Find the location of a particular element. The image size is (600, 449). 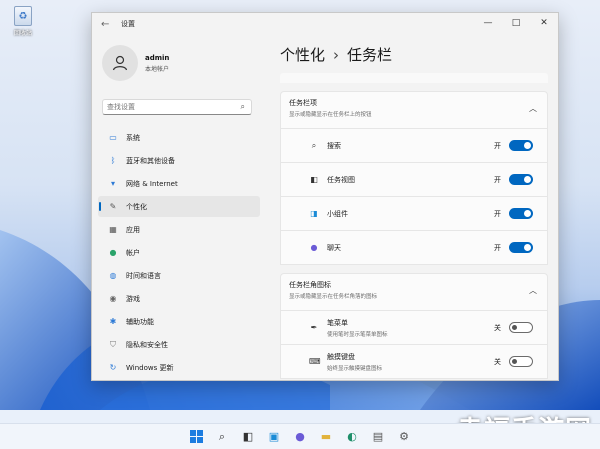

search-box: ⌕ is located at coordinates (177, 107).